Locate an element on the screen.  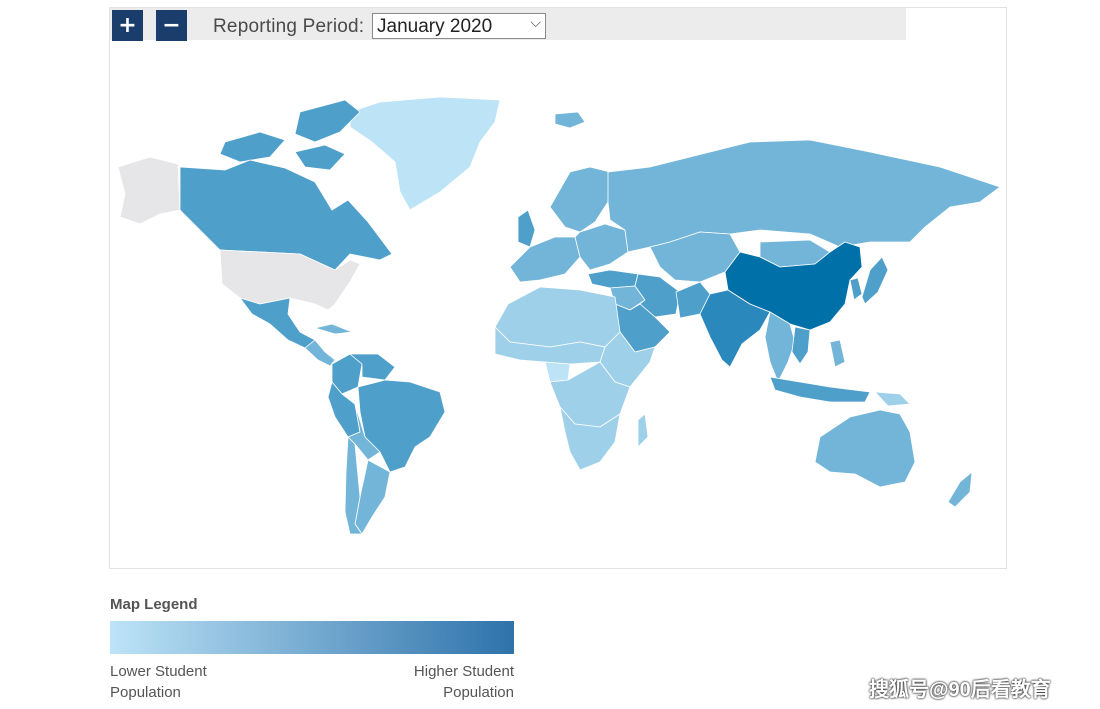
region-vietnam is located at coordinates (801, 345).